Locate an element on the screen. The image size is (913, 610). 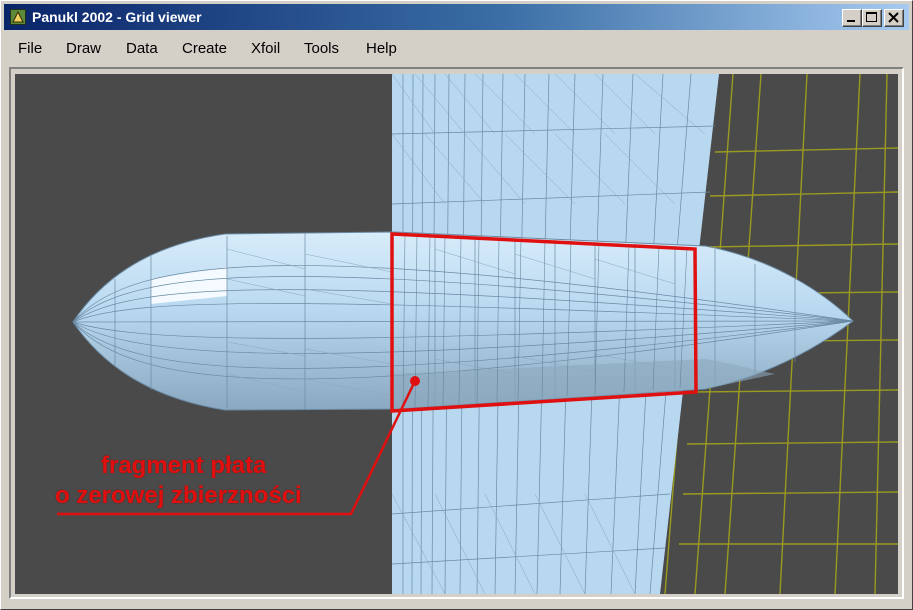
close-button is located at coordinates (894, 18).